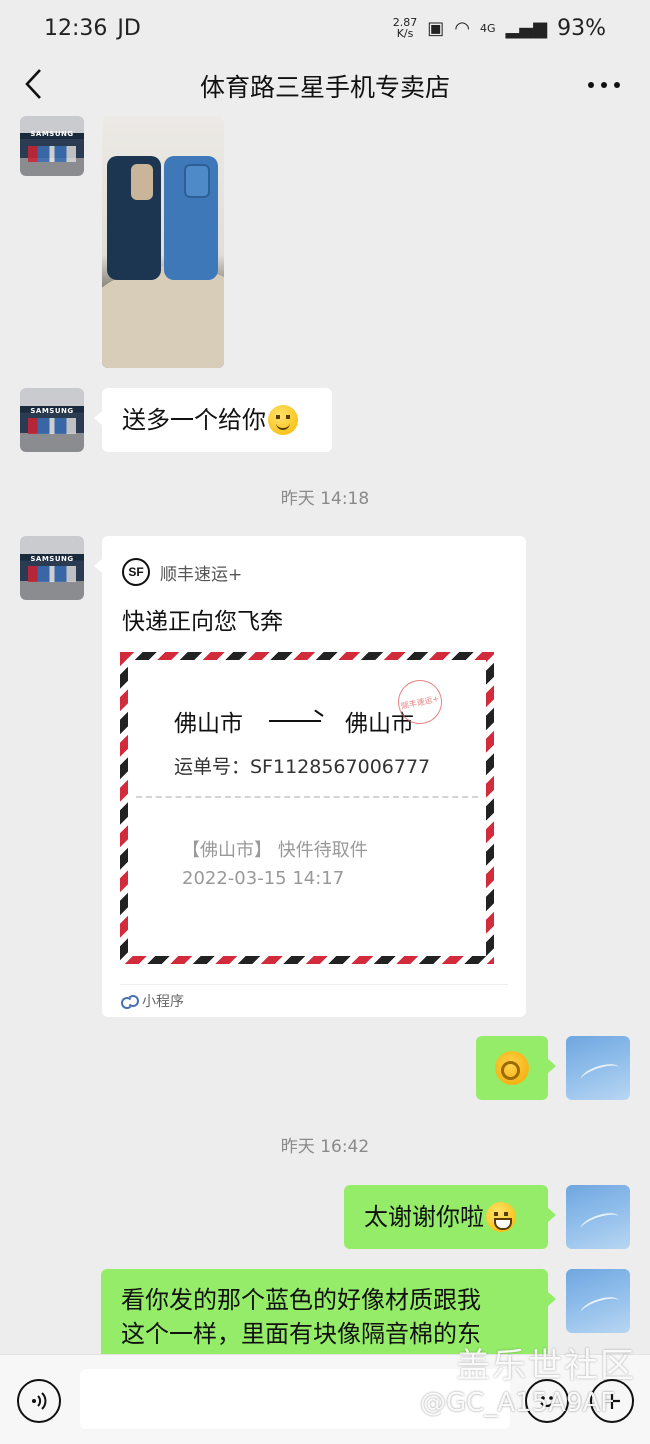 The width and height of the screenshot is (650, 1444). Describe the element at coordinates (194, 420) in the screenshot. I see `message-text: 送多一个给你` at that location.